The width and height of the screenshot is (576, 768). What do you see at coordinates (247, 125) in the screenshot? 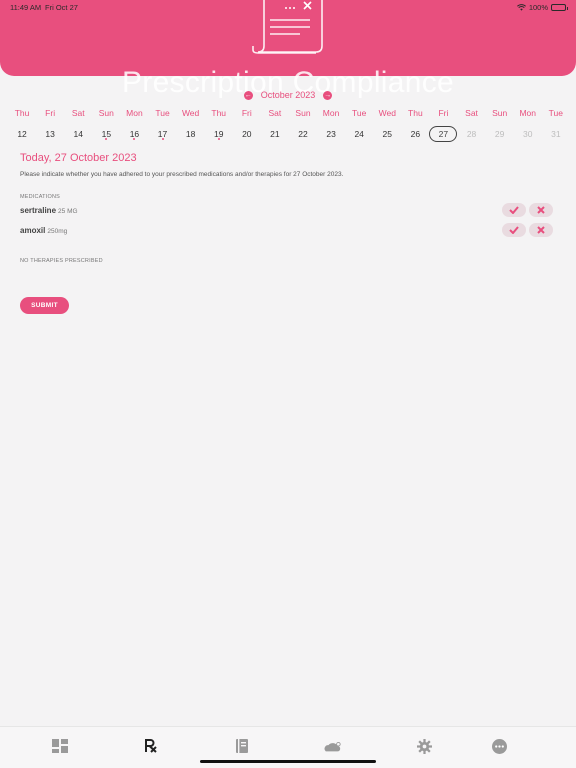
I see `calendar-day: Fri 20` at bounding box center [247, 125].